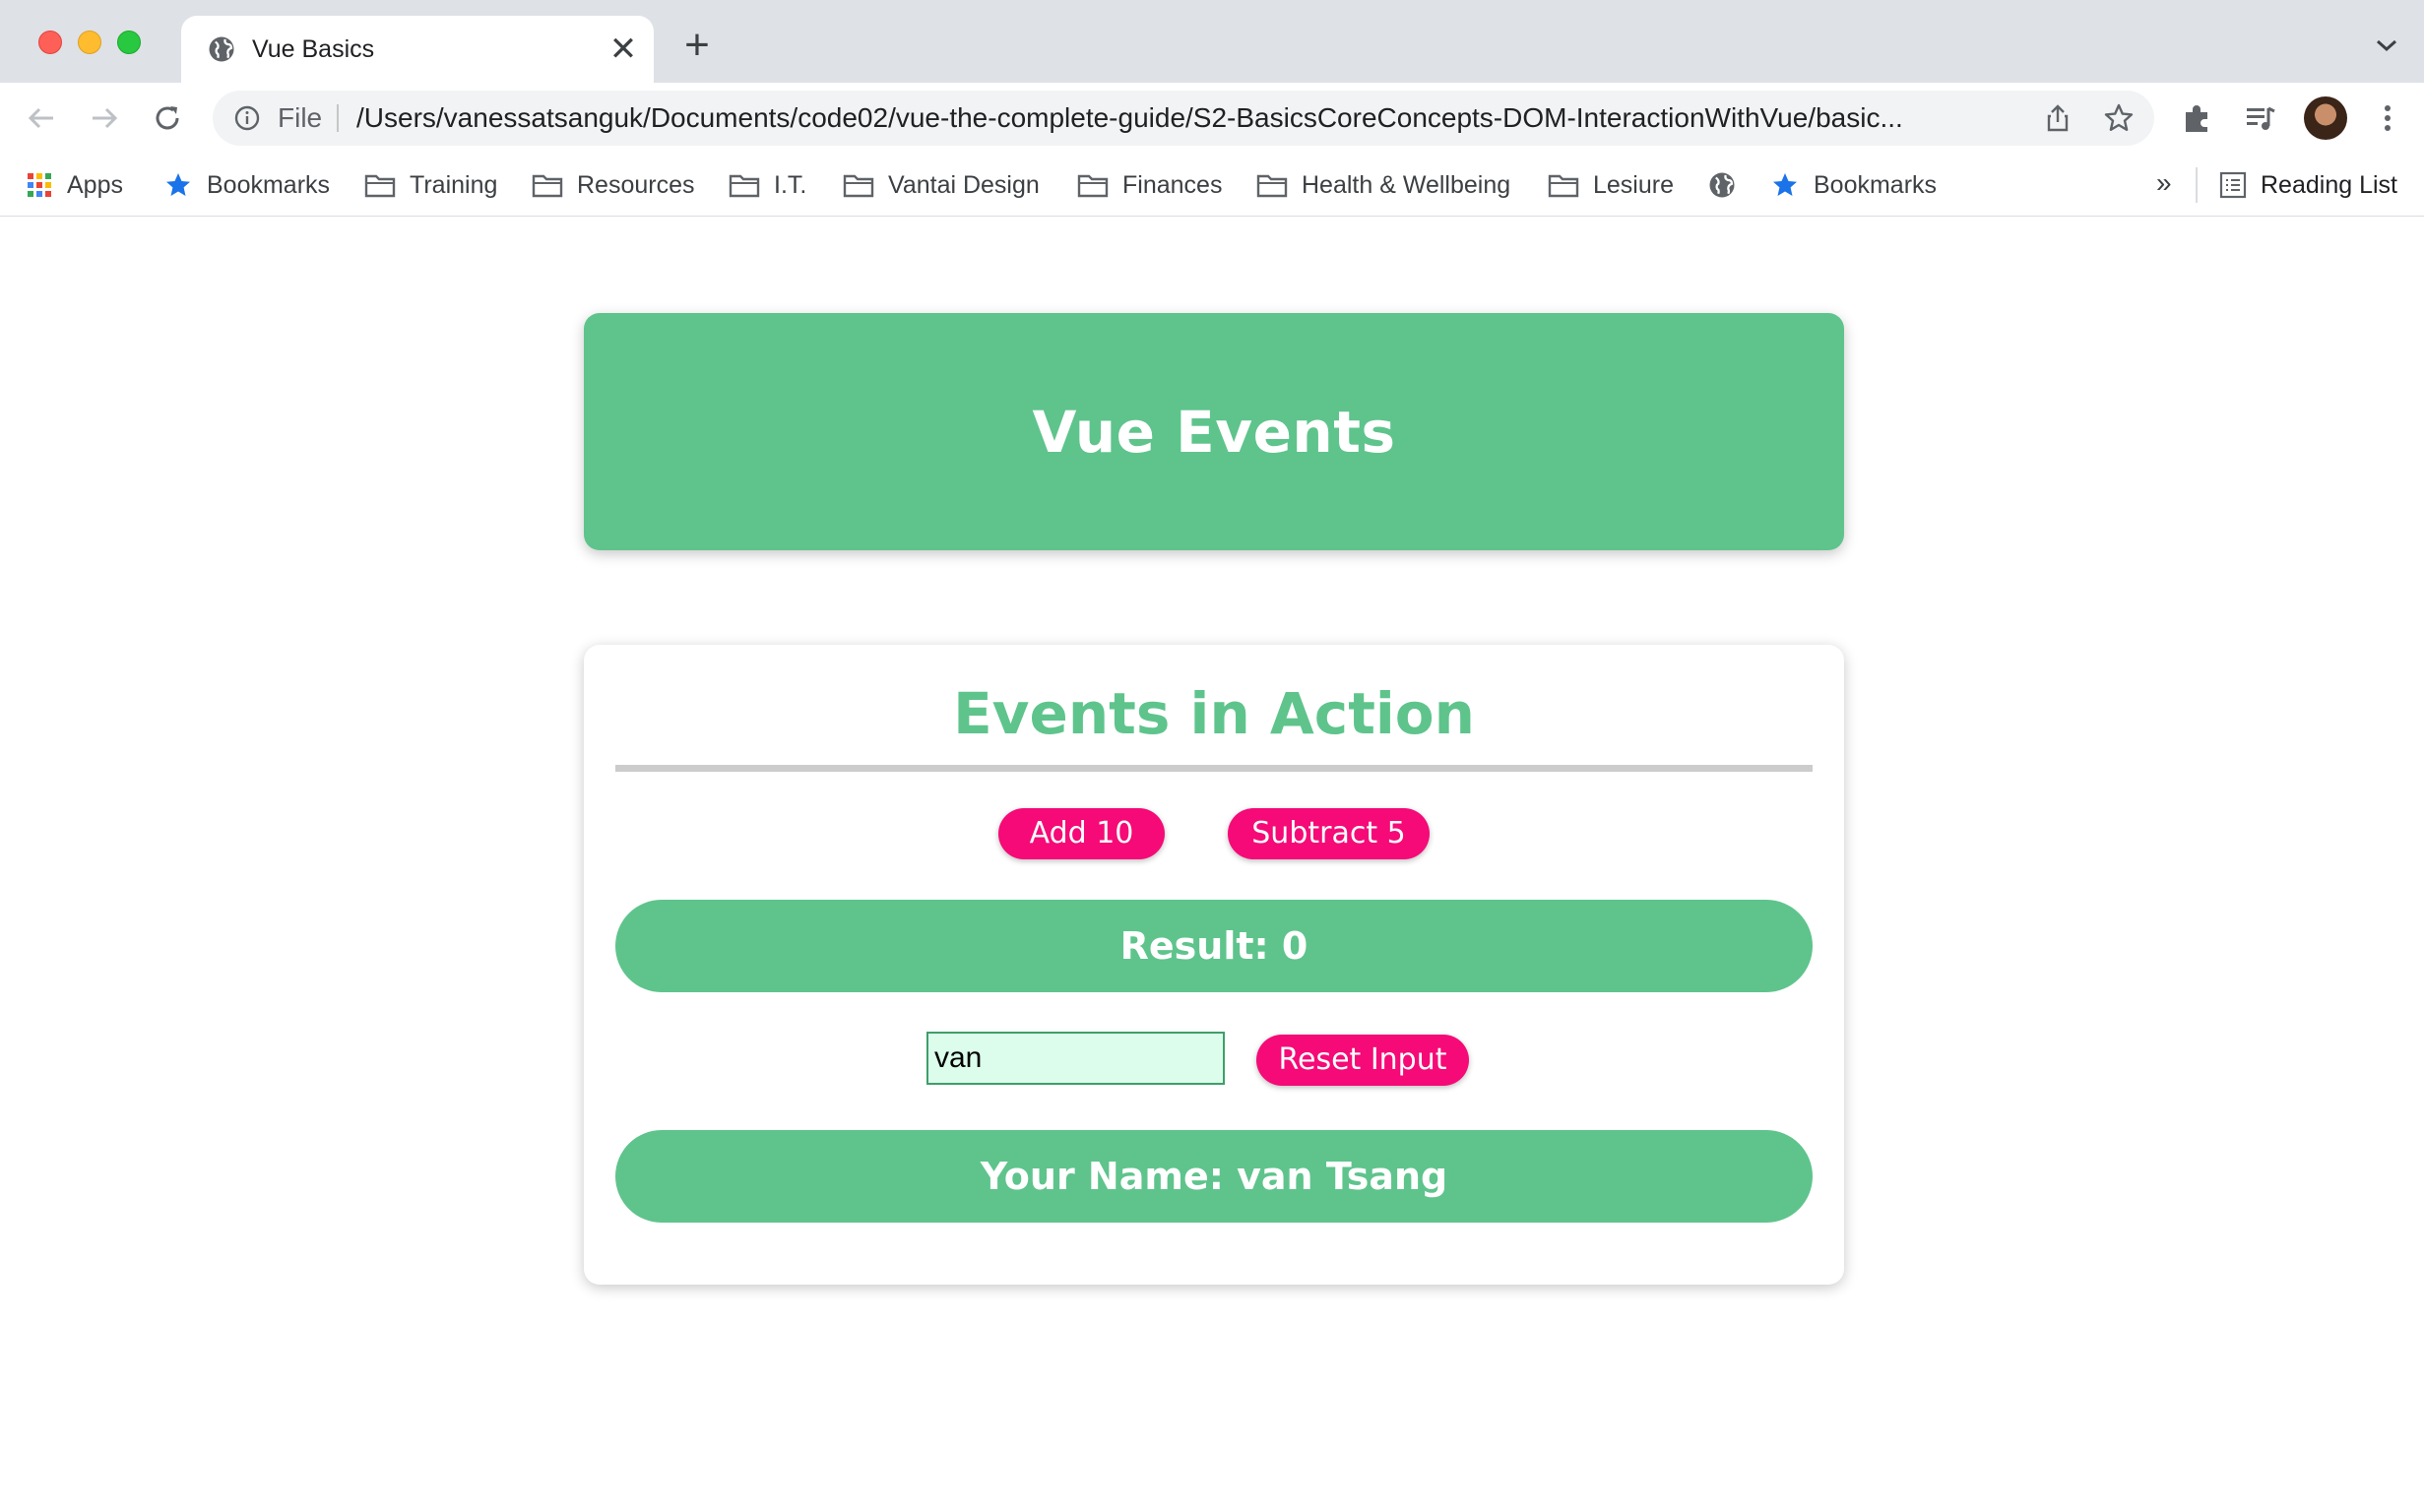  I want to click on bookmark-star-icon, so click(2119, 118).